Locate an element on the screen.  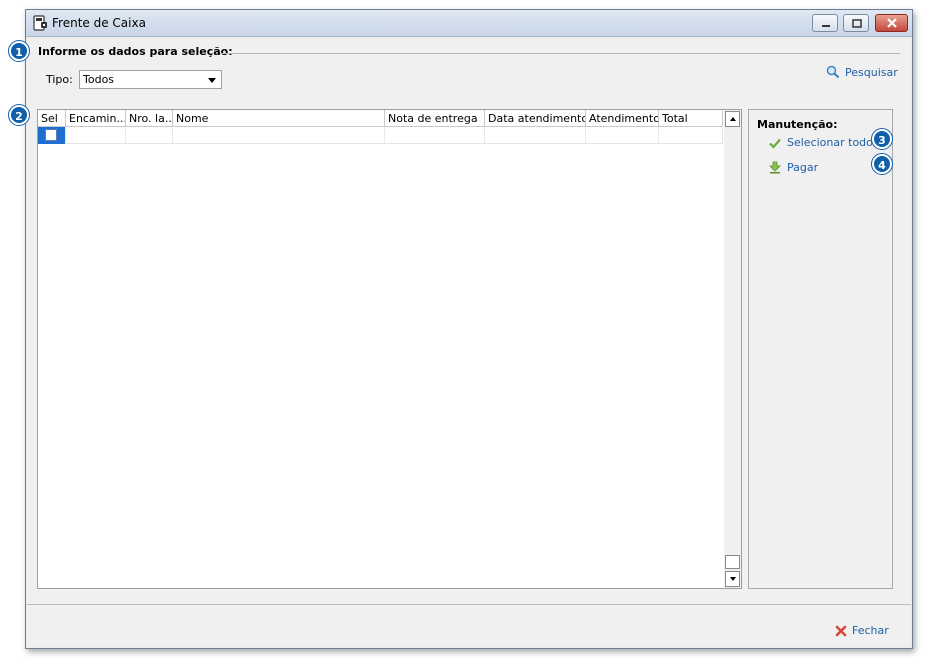
tipo-label: Tipo: is located at coordinates (59, 79).